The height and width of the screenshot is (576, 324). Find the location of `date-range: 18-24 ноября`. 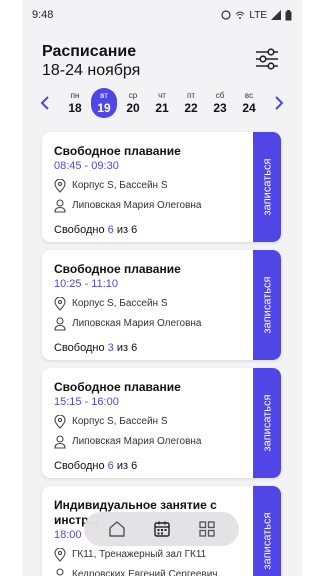

date-range: 18-24 ноября is located at coordinates (91, 70).